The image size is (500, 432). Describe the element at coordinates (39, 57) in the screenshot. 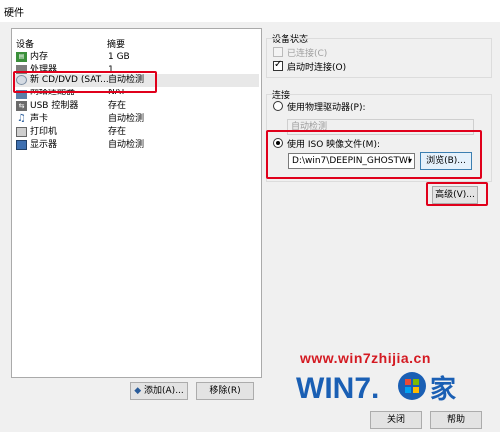

I see `device-name: 内存` at that location.